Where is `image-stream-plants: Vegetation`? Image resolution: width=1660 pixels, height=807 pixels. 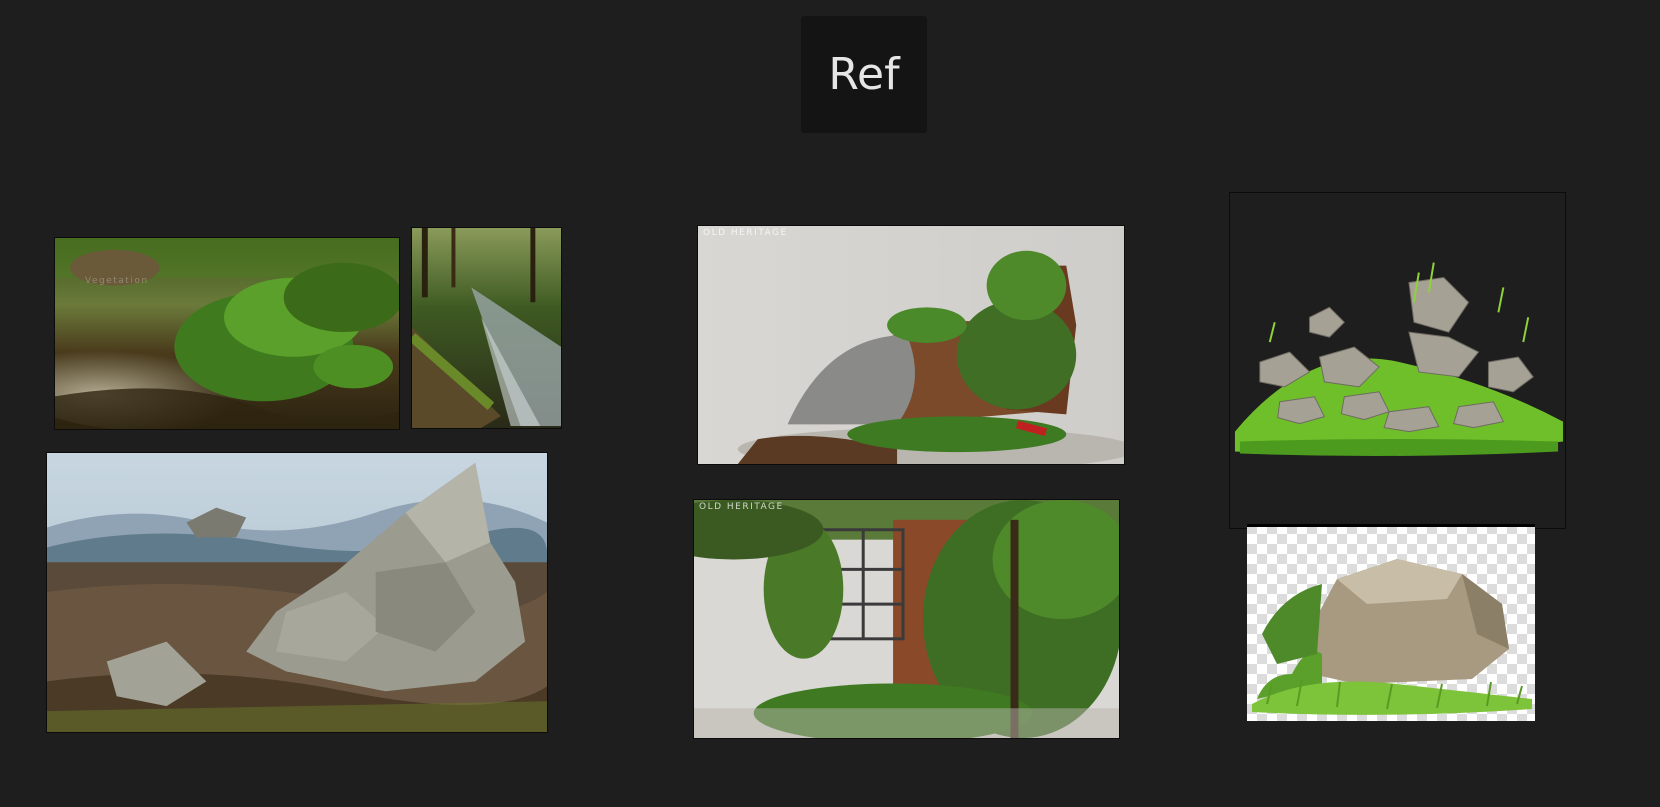
image-stream-plants: Vegetation is located at coordinates (227, 333).